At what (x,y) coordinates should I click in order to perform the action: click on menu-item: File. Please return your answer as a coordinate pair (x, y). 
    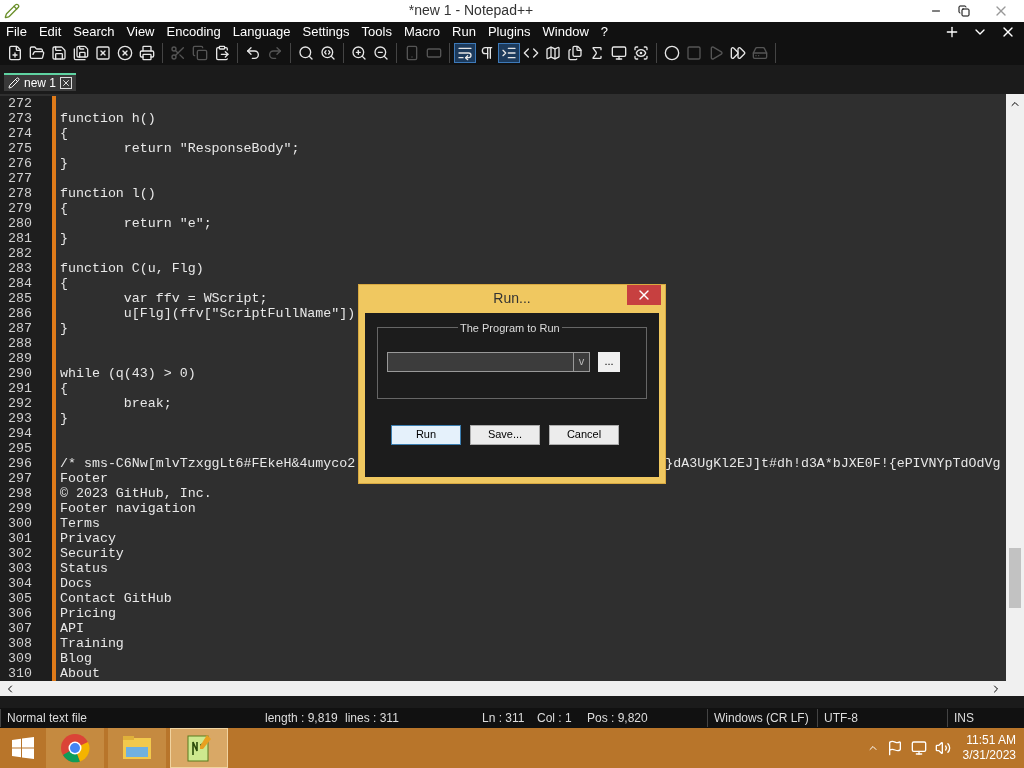
    Looking at the image, I should click on (16, 31).